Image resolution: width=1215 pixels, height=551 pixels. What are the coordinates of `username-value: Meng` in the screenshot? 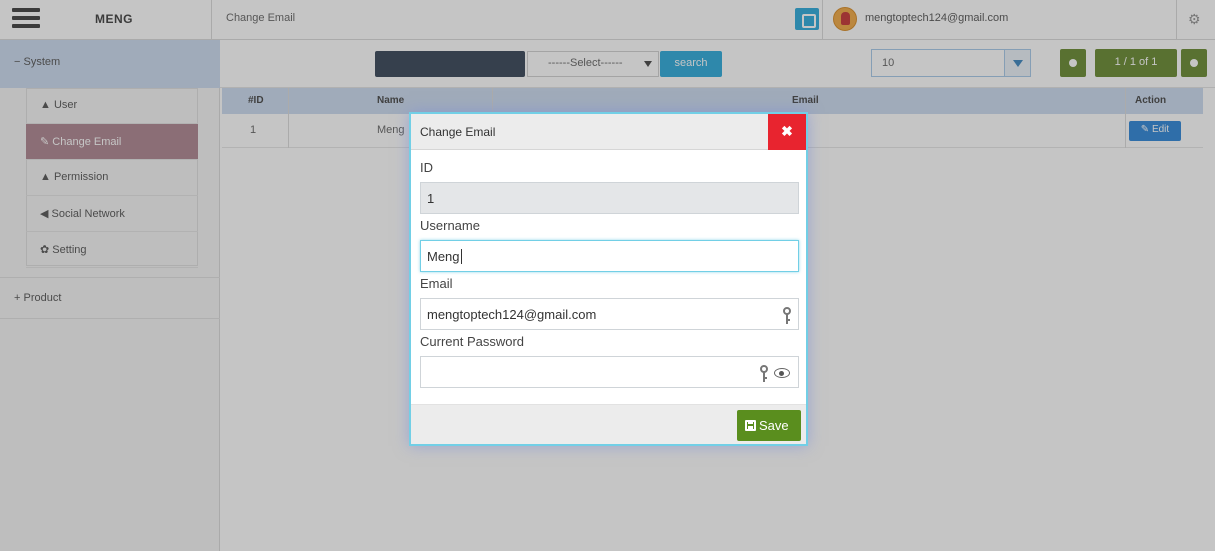 It's located at (443, 256).